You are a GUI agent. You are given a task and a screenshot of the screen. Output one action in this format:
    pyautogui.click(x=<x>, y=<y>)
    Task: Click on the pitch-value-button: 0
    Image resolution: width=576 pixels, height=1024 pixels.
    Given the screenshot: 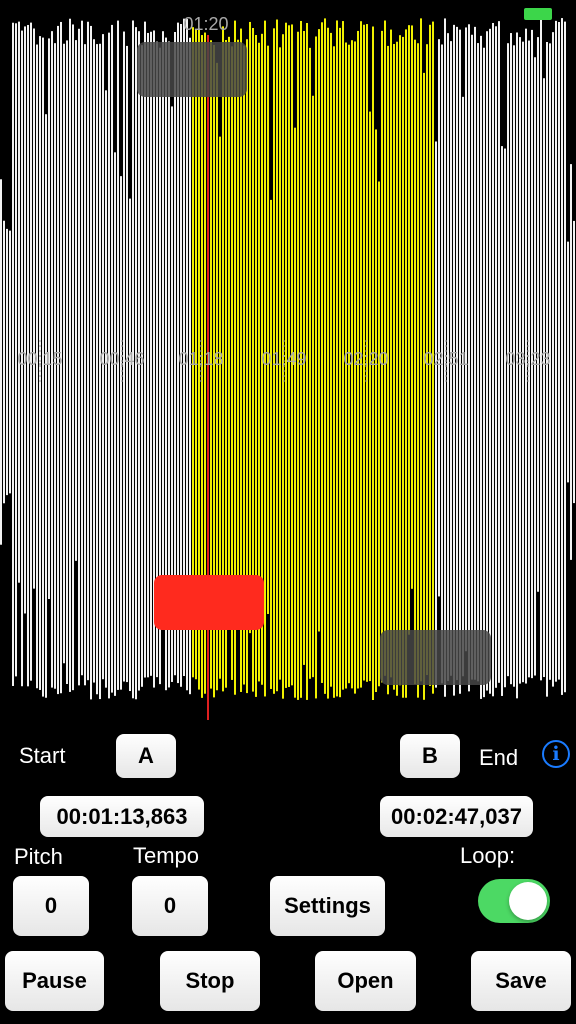 What is the action you would take?
    pyautogui.click(x=51, y=906)
    